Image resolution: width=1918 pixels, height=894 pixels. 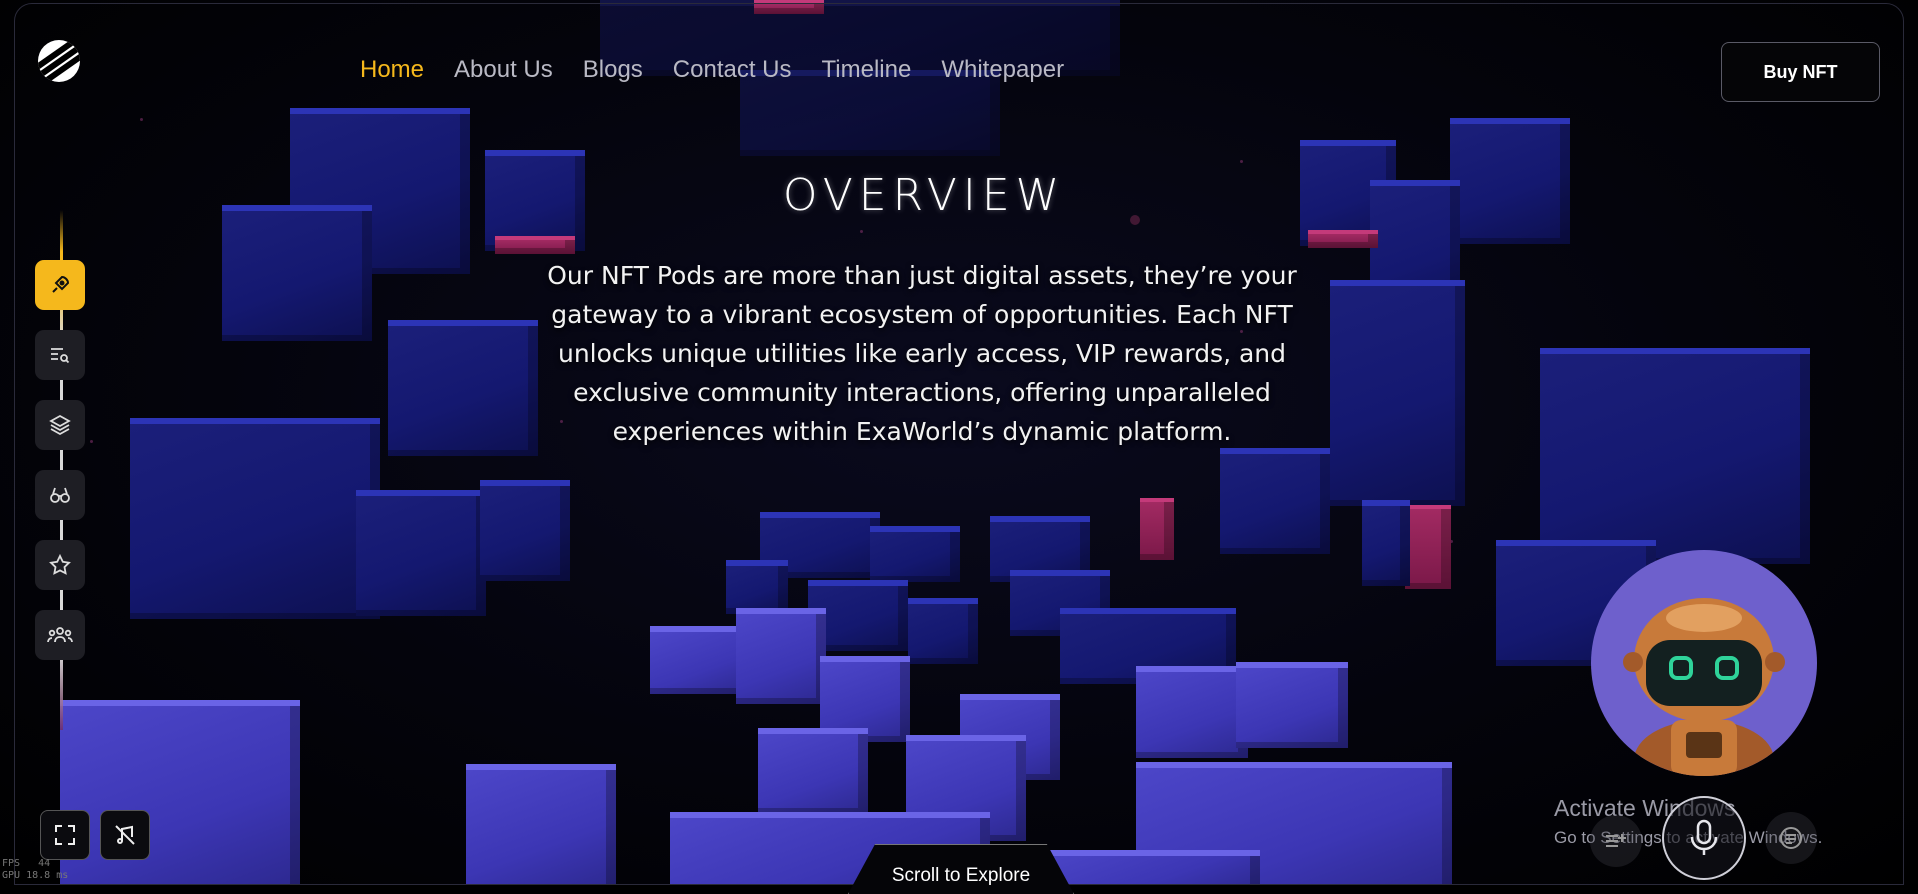 What do you see at coordinates (867, 70) in the screenshot?
I see `nav-timeline: Timeline` at bounding box center [867, 70].